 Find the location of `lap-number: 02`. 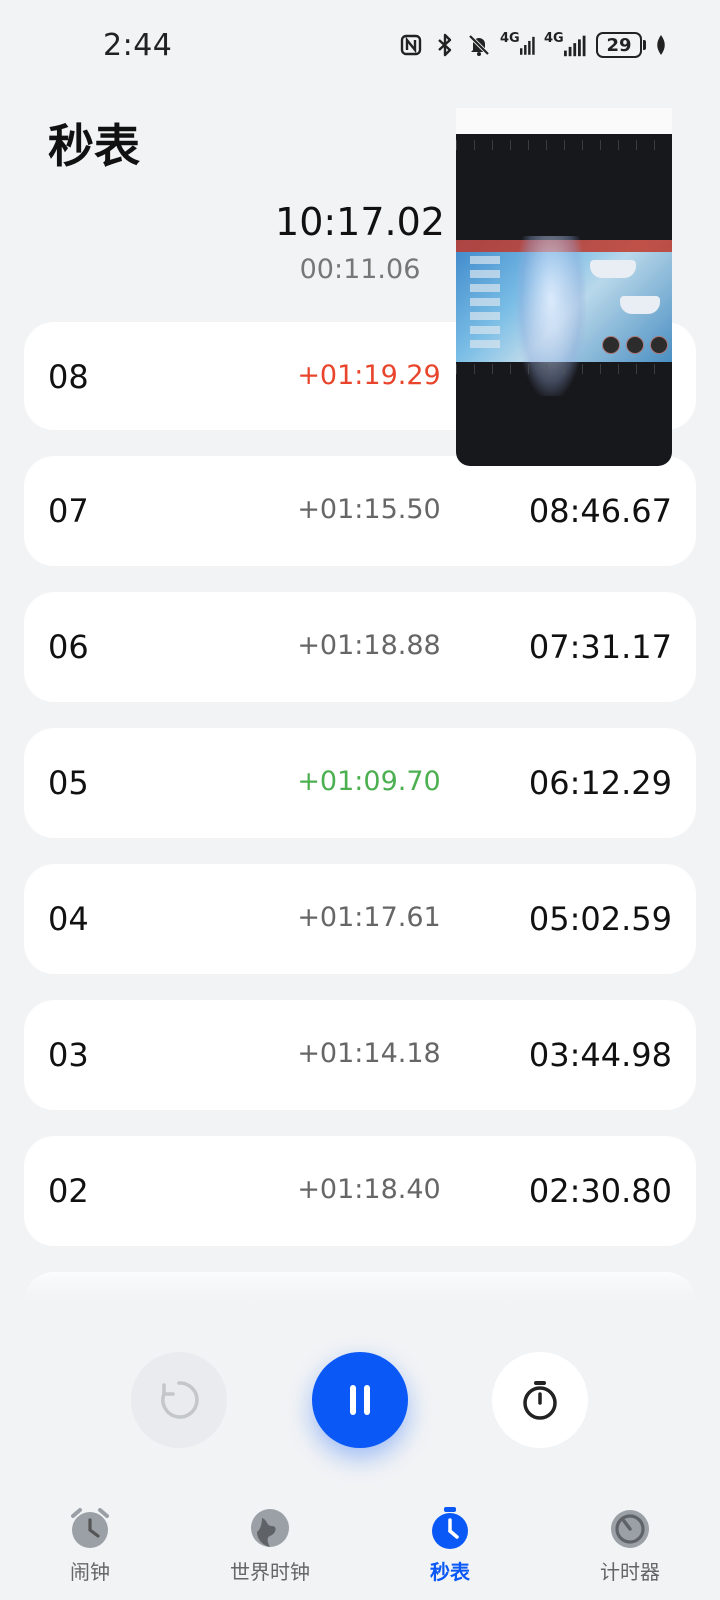

lap-number: 02 is located at coordinates (68, 1191).